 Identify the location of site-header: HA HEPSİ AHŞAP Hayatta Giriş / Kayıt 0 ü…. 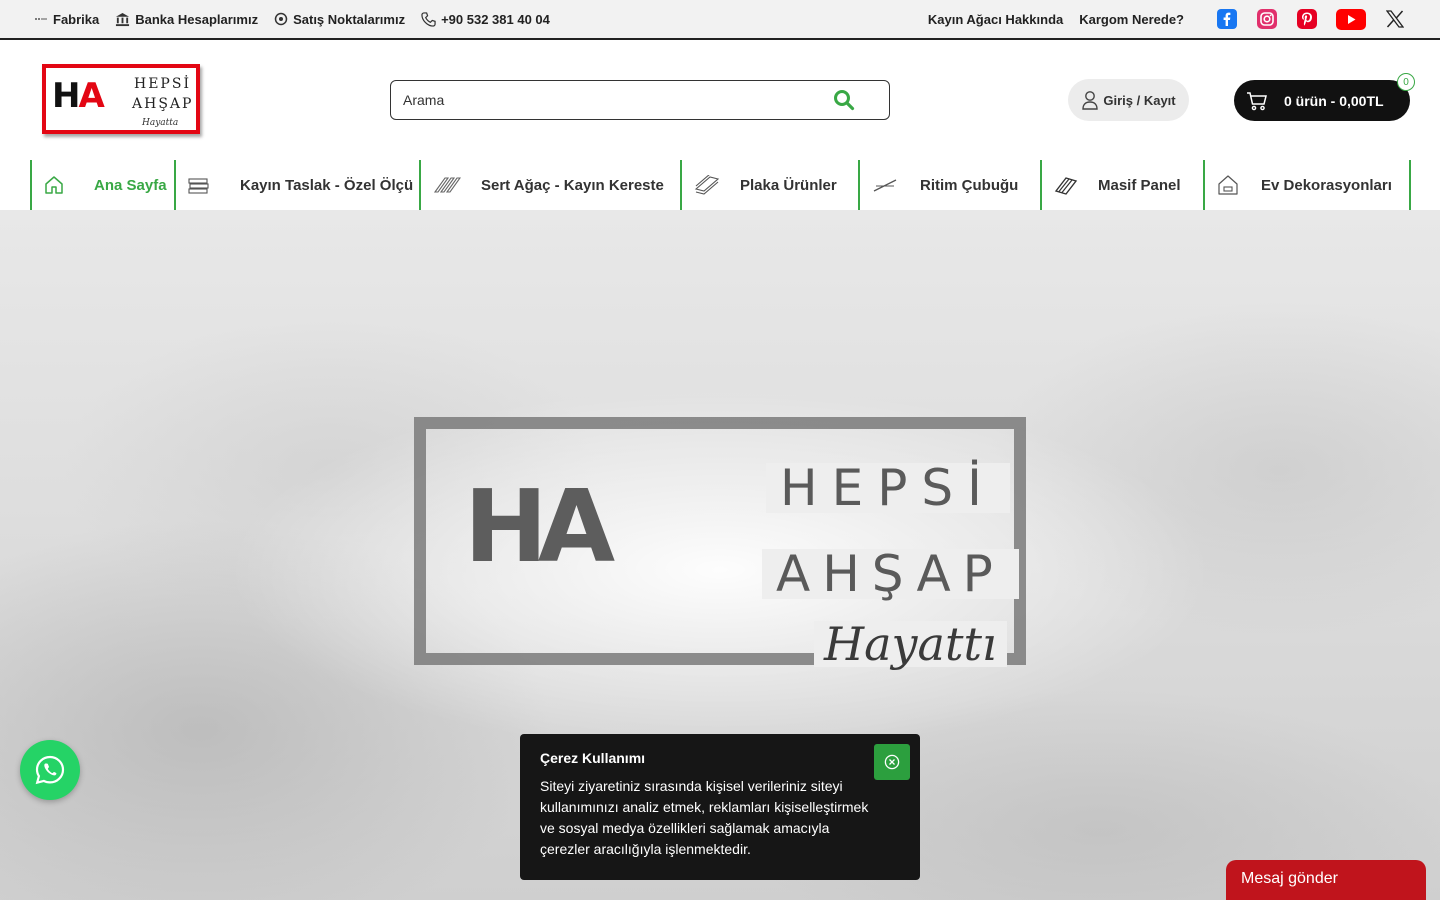
(720, 99).